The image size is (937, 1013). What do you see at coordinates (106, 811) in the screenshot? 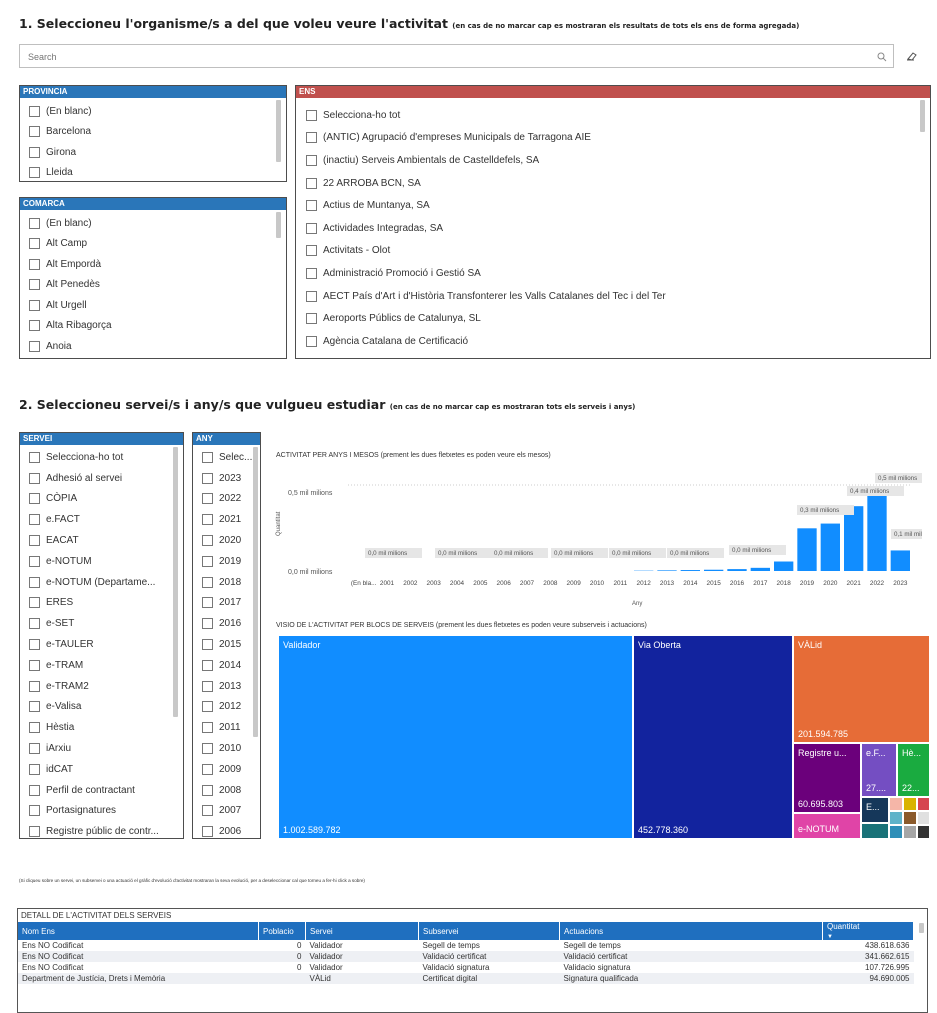
I see `servei-item: Portasignatures` at bounding box center [106, 811].